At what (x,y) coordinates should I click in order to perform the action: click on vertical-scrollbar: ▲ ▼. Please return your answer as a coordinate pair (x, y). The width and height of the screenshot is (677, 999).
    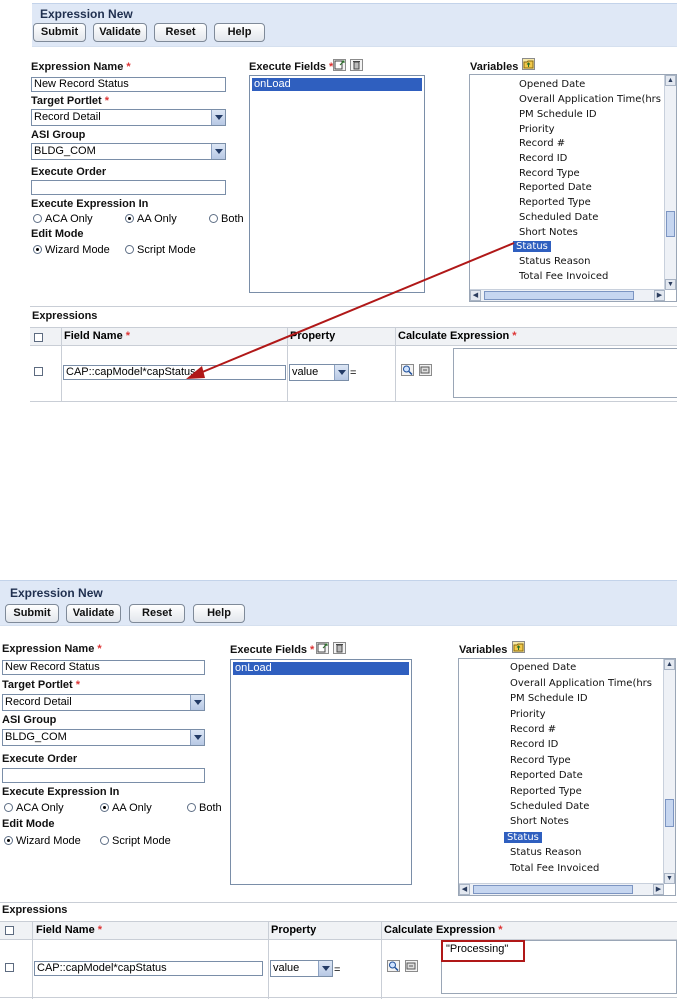
    Looking at the image, I should click on (669, 771).